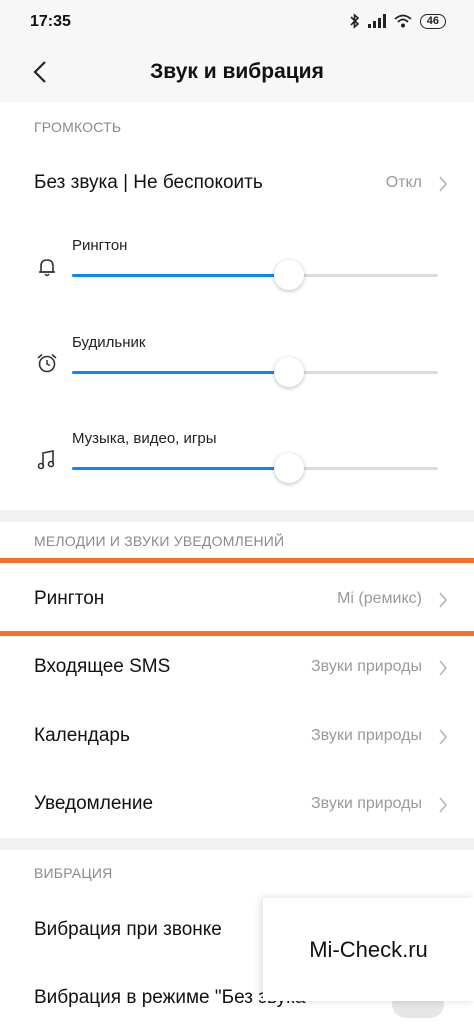 The image size is (474, 1027). What do you see at coordinates (46, 460) in the screenshot?
I see `music-note-icon` at bounding box center [46, 460].